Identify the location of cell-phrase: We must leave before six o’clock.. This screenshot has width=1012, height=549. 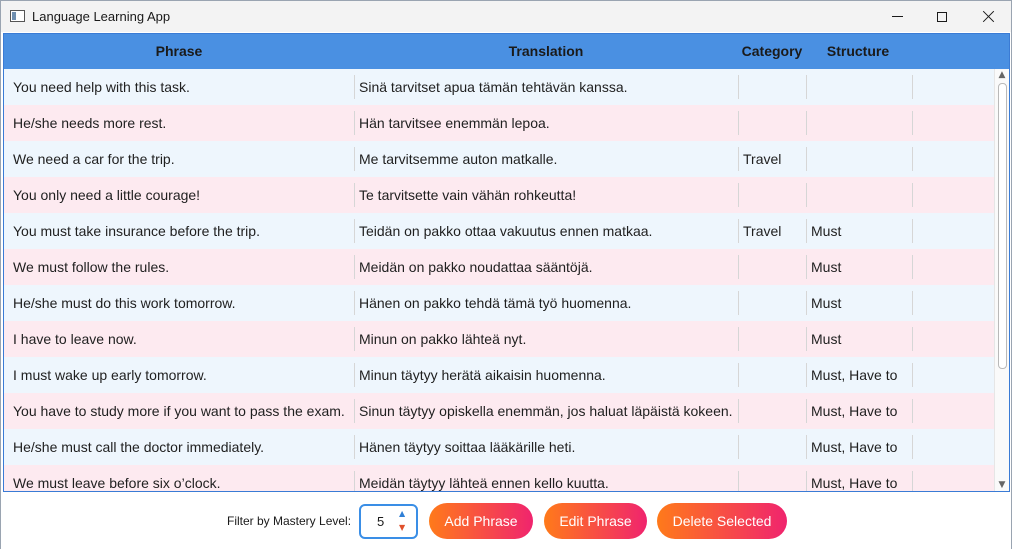
(117, 483).